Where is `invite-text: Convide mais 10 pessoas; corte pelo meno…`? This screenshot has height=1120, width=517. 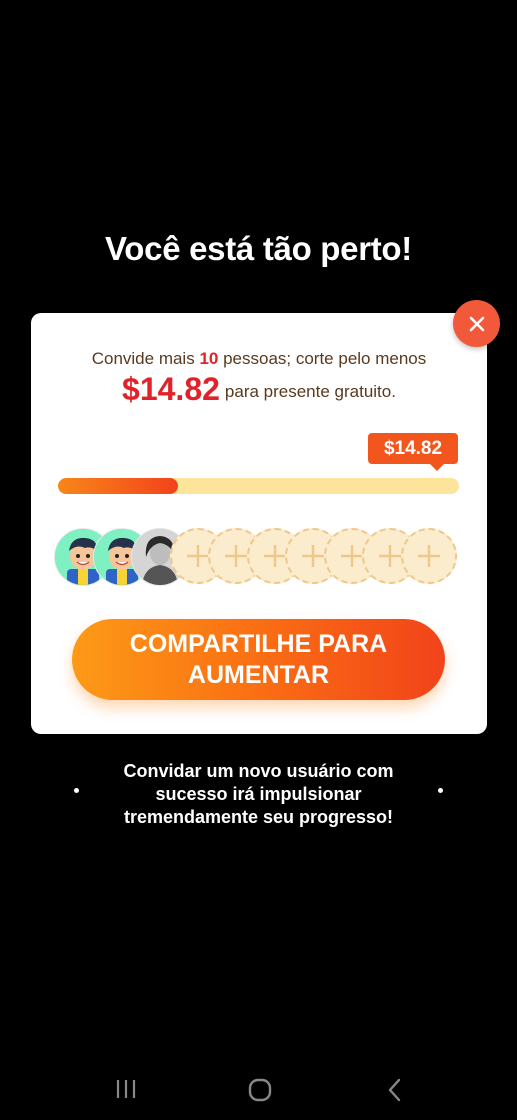
invite-text: Convide mais 10 pessoas; corte pelo meno… is located at coordinates (259, 359).